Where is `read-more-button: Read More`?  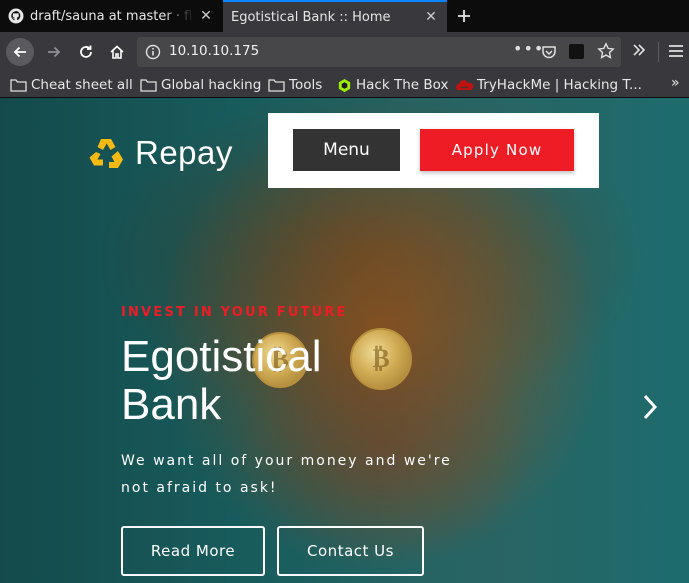
read-more-button: Read More is located at coordinates (193, 551).